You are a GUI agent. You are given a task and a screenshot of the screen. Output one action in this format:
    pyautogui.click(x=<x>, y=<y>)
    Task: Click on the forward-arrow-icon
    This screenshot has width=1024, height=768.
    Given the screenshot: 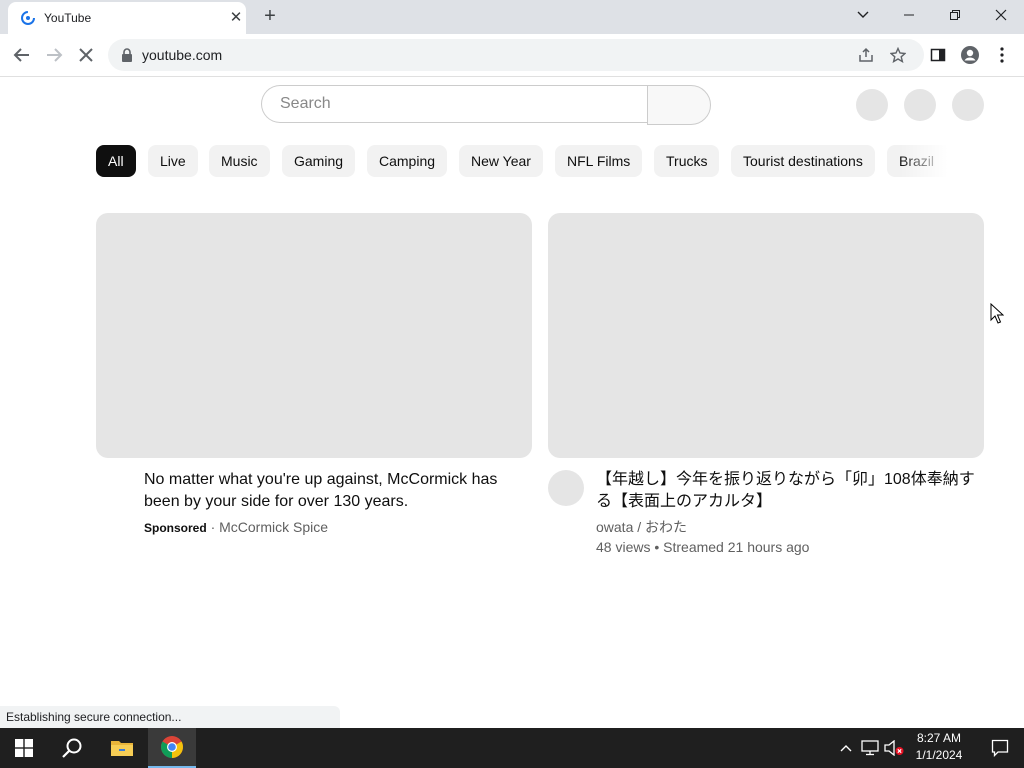 What is the action you would take?
    pyautogui.click(x=55, y=55)
    